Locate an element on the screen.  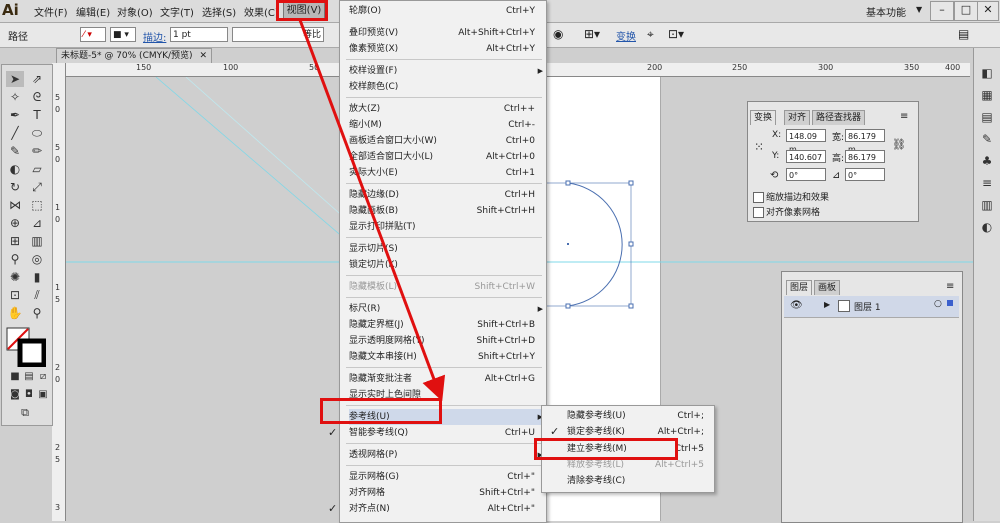
lasso-tool-icon: ᘓ is located at coordinates (37, 97).